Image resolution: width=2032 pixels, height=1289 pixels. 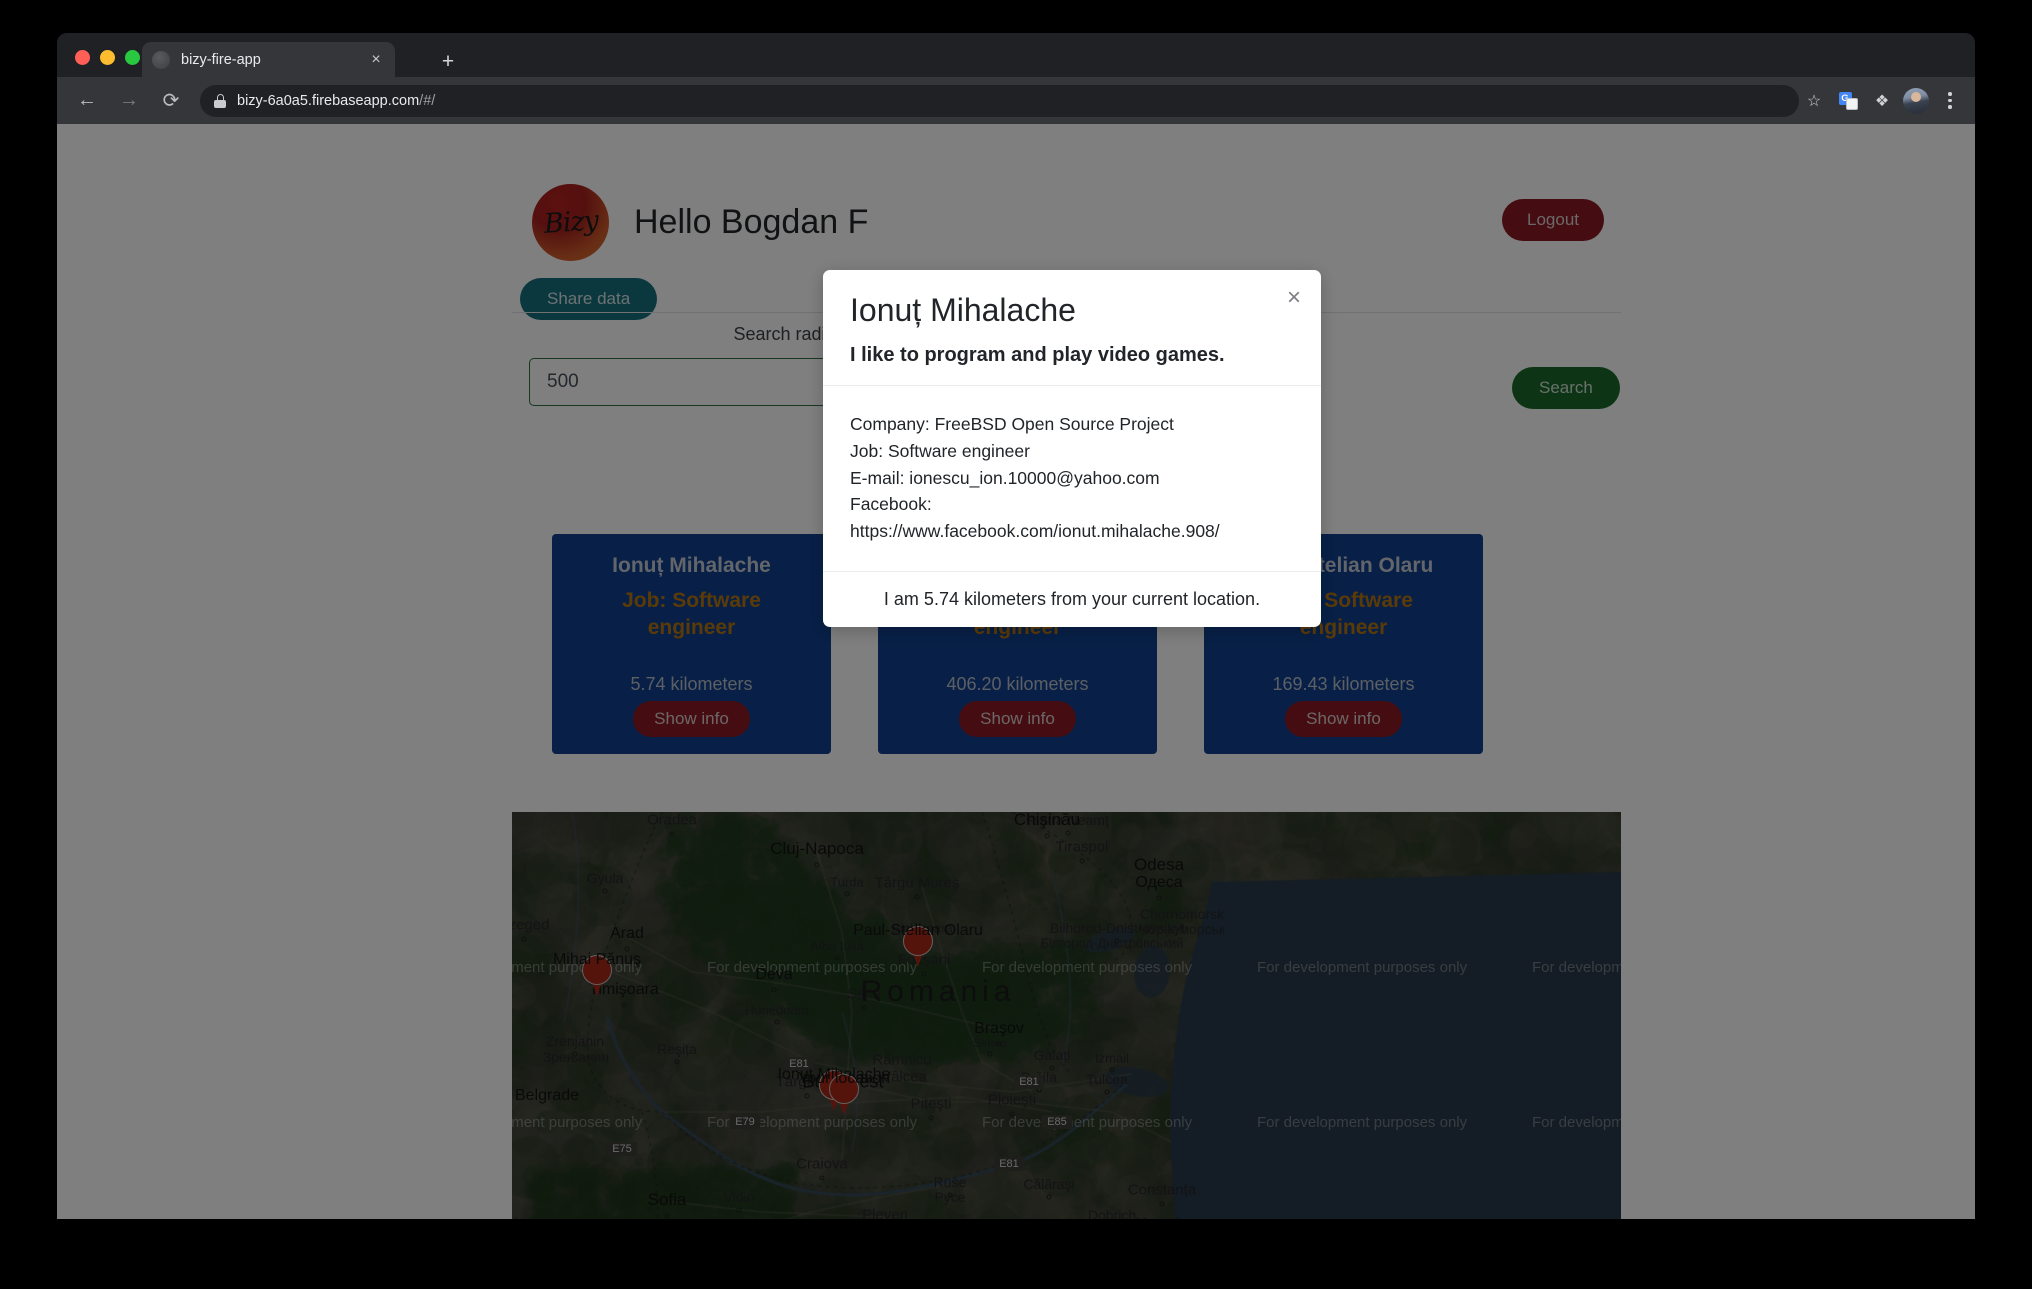 I want to click on url-text: bizy-6a0a5.firebaseapp.com/#/, so click(x=336, y=101).